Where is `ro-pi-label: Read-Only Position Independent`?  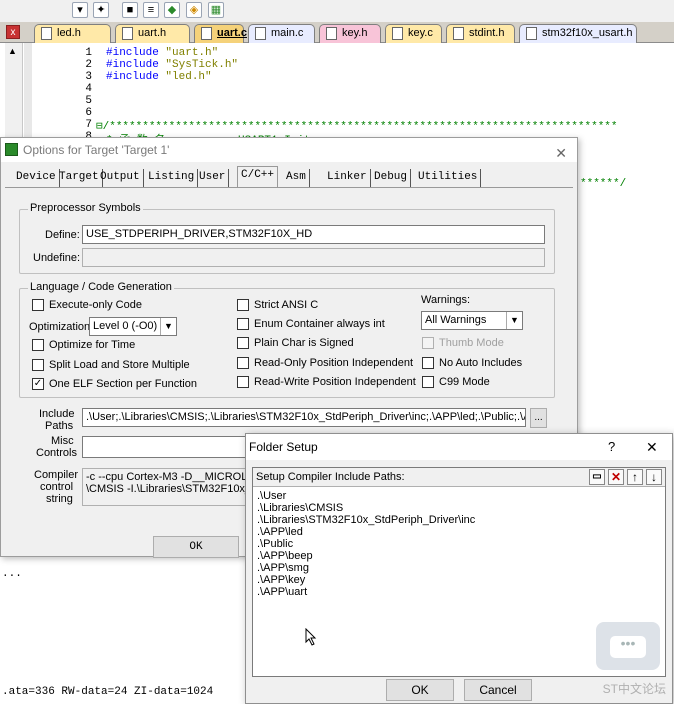
ro-pi-label: Read-Only Position Independent is located at coordinates (333, 363).